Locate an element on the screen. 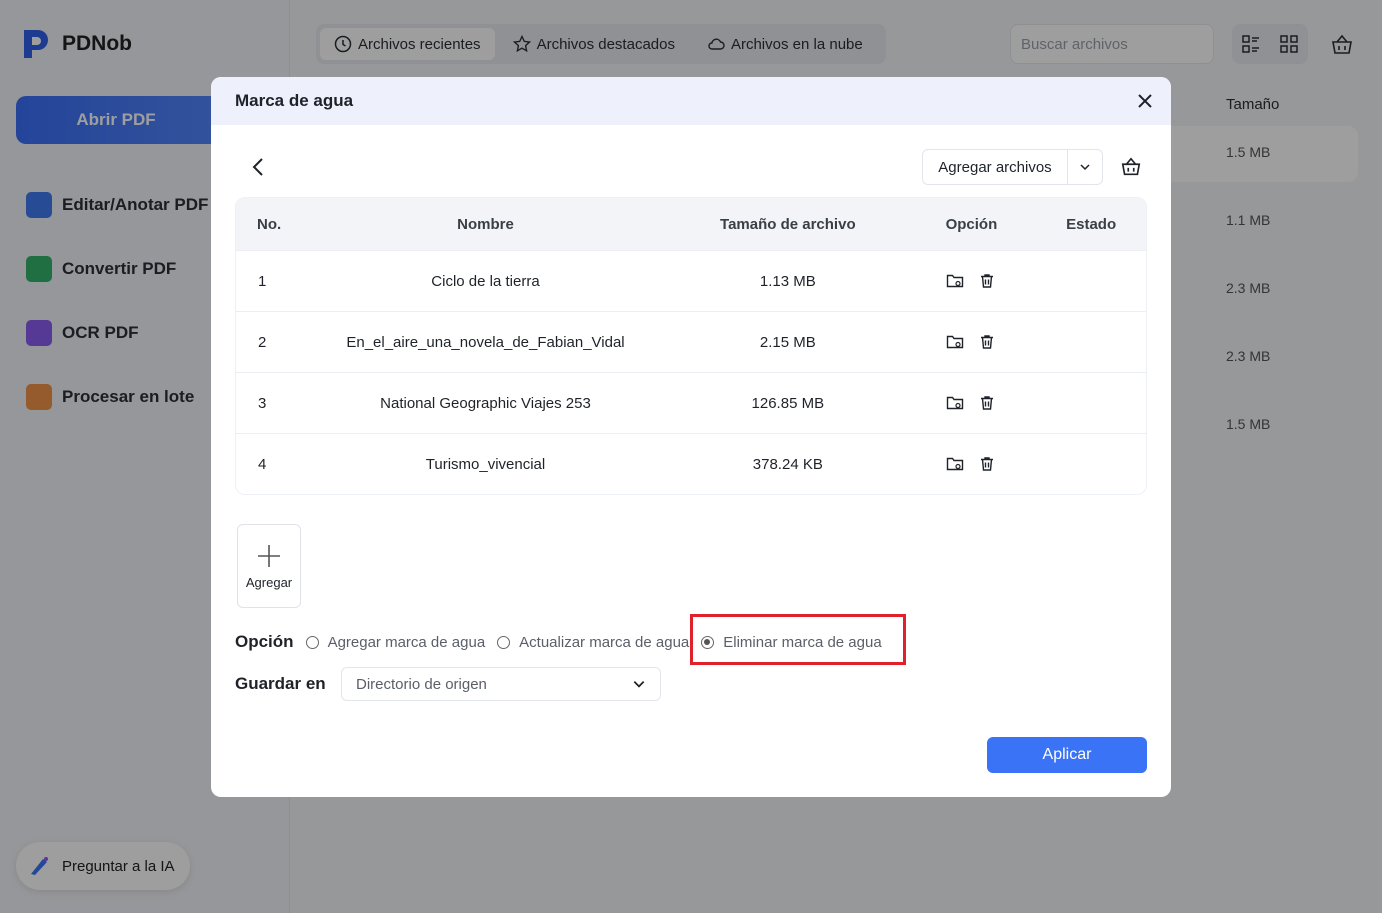 The image size is (1382, 913). annotation-highlight-box is located at coordinates (798, 639).